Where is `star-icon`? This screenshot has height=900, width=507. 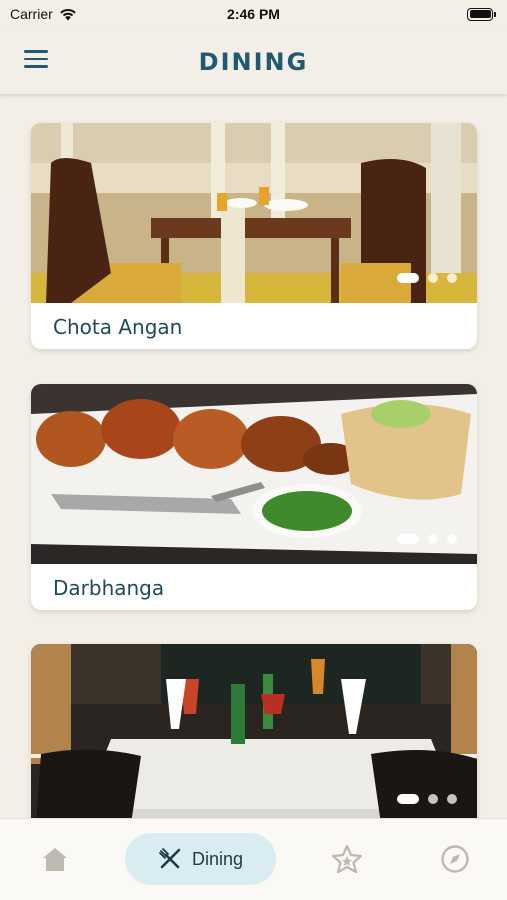 star-icon is located at coordinates (347, 859).